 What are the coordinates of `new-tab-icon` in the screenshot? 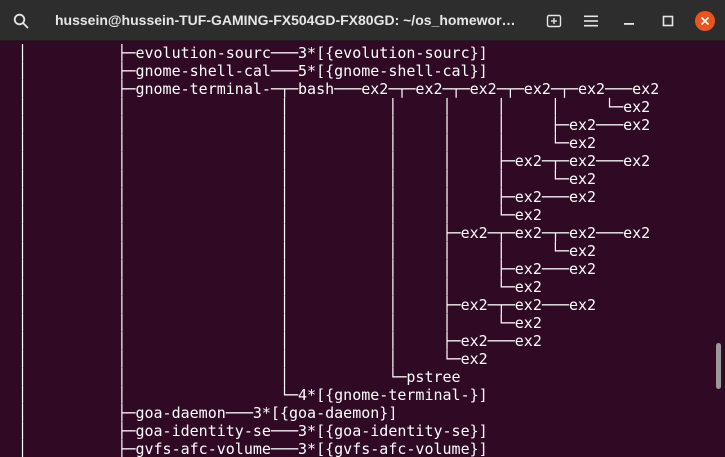 It's located at (554, 20).